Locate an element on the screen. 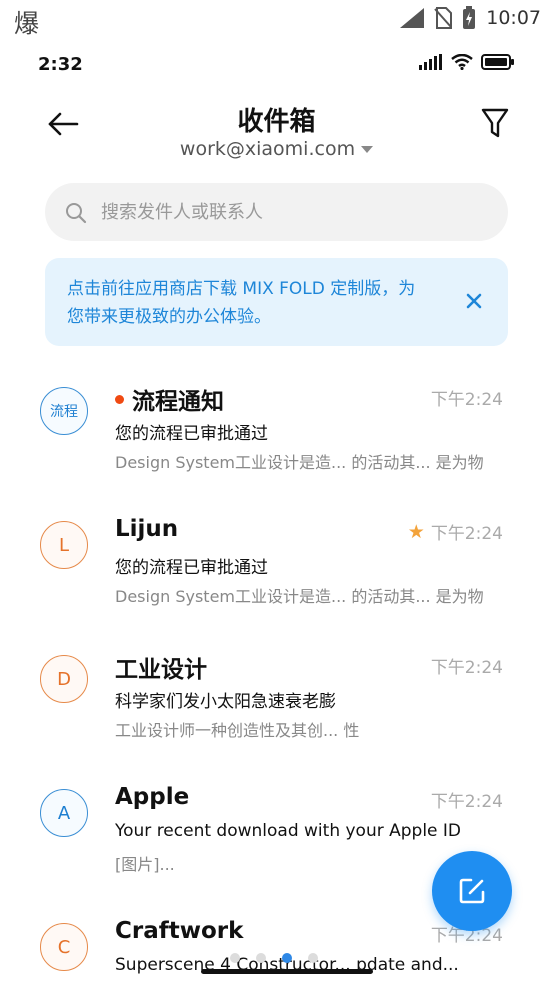 Image resolution: width=553 pixels, height=983 pixels. inner-status-icons is located at coordinates (467, 62).